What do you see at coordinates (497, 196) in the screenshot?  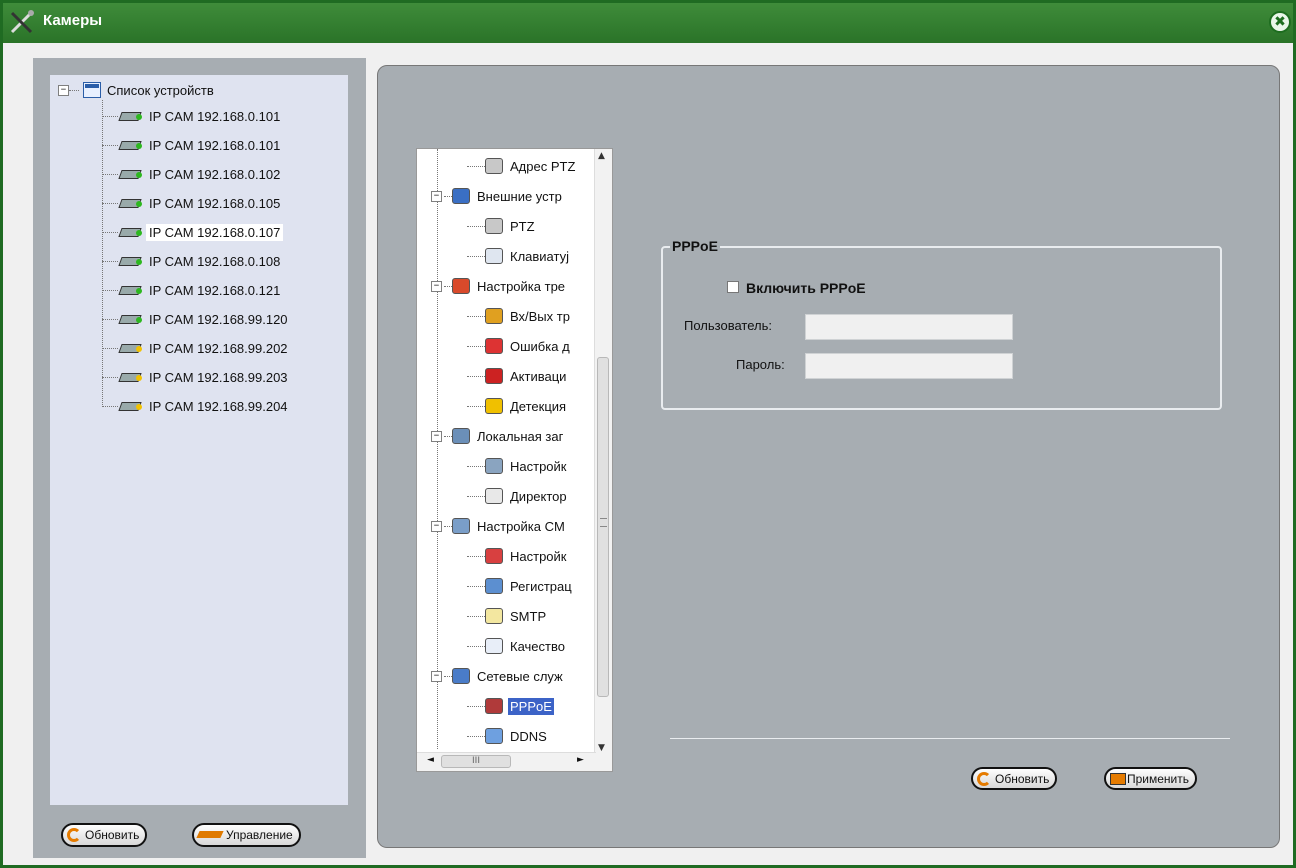 I see `config-tree-node: − Внешние устр` at bounding box center [497, 196].